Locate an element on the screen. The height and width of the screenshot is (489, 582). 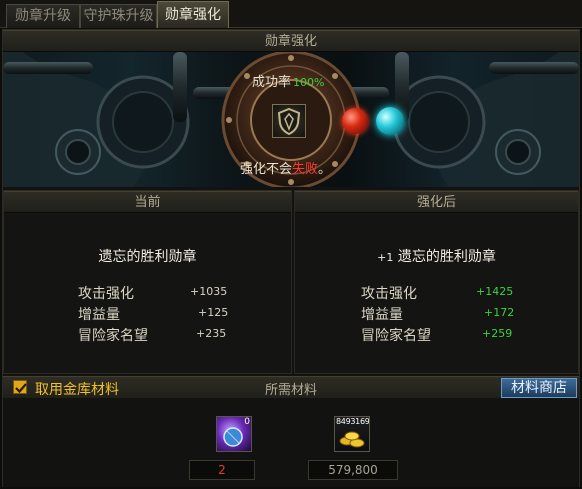
tab-medal-enhance: 勋章强化 is located at coordinates (193, 14).